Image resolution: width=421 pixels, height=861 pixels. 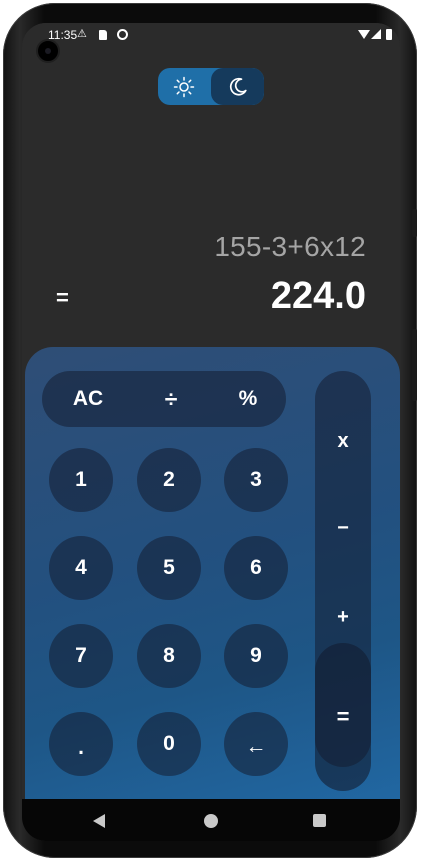 What do you see at coordinates (81, 744) in the screenshot?
I see `decimal-point-button: .` at bounding box center [81, 744].